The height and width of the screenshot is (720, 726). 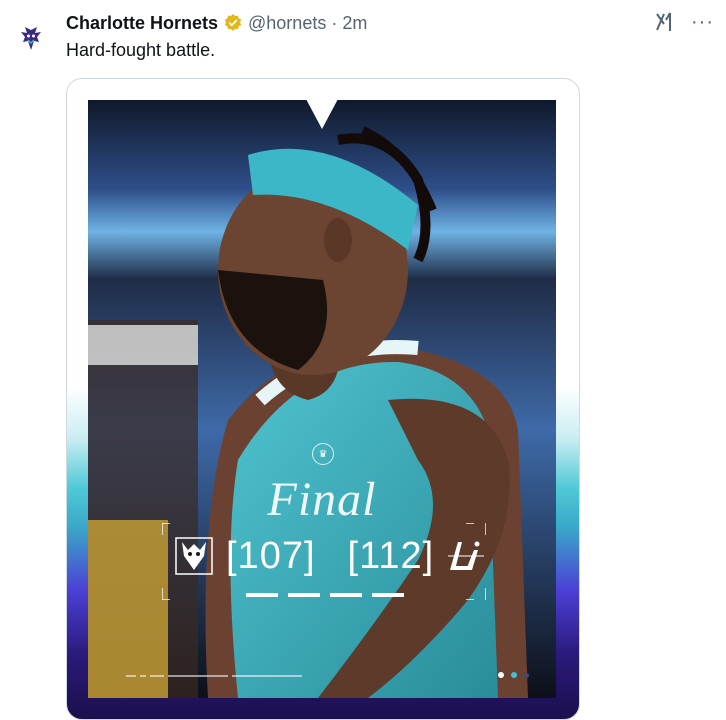 I want to click on timestamp: 2m, so click(x=354, y=23).